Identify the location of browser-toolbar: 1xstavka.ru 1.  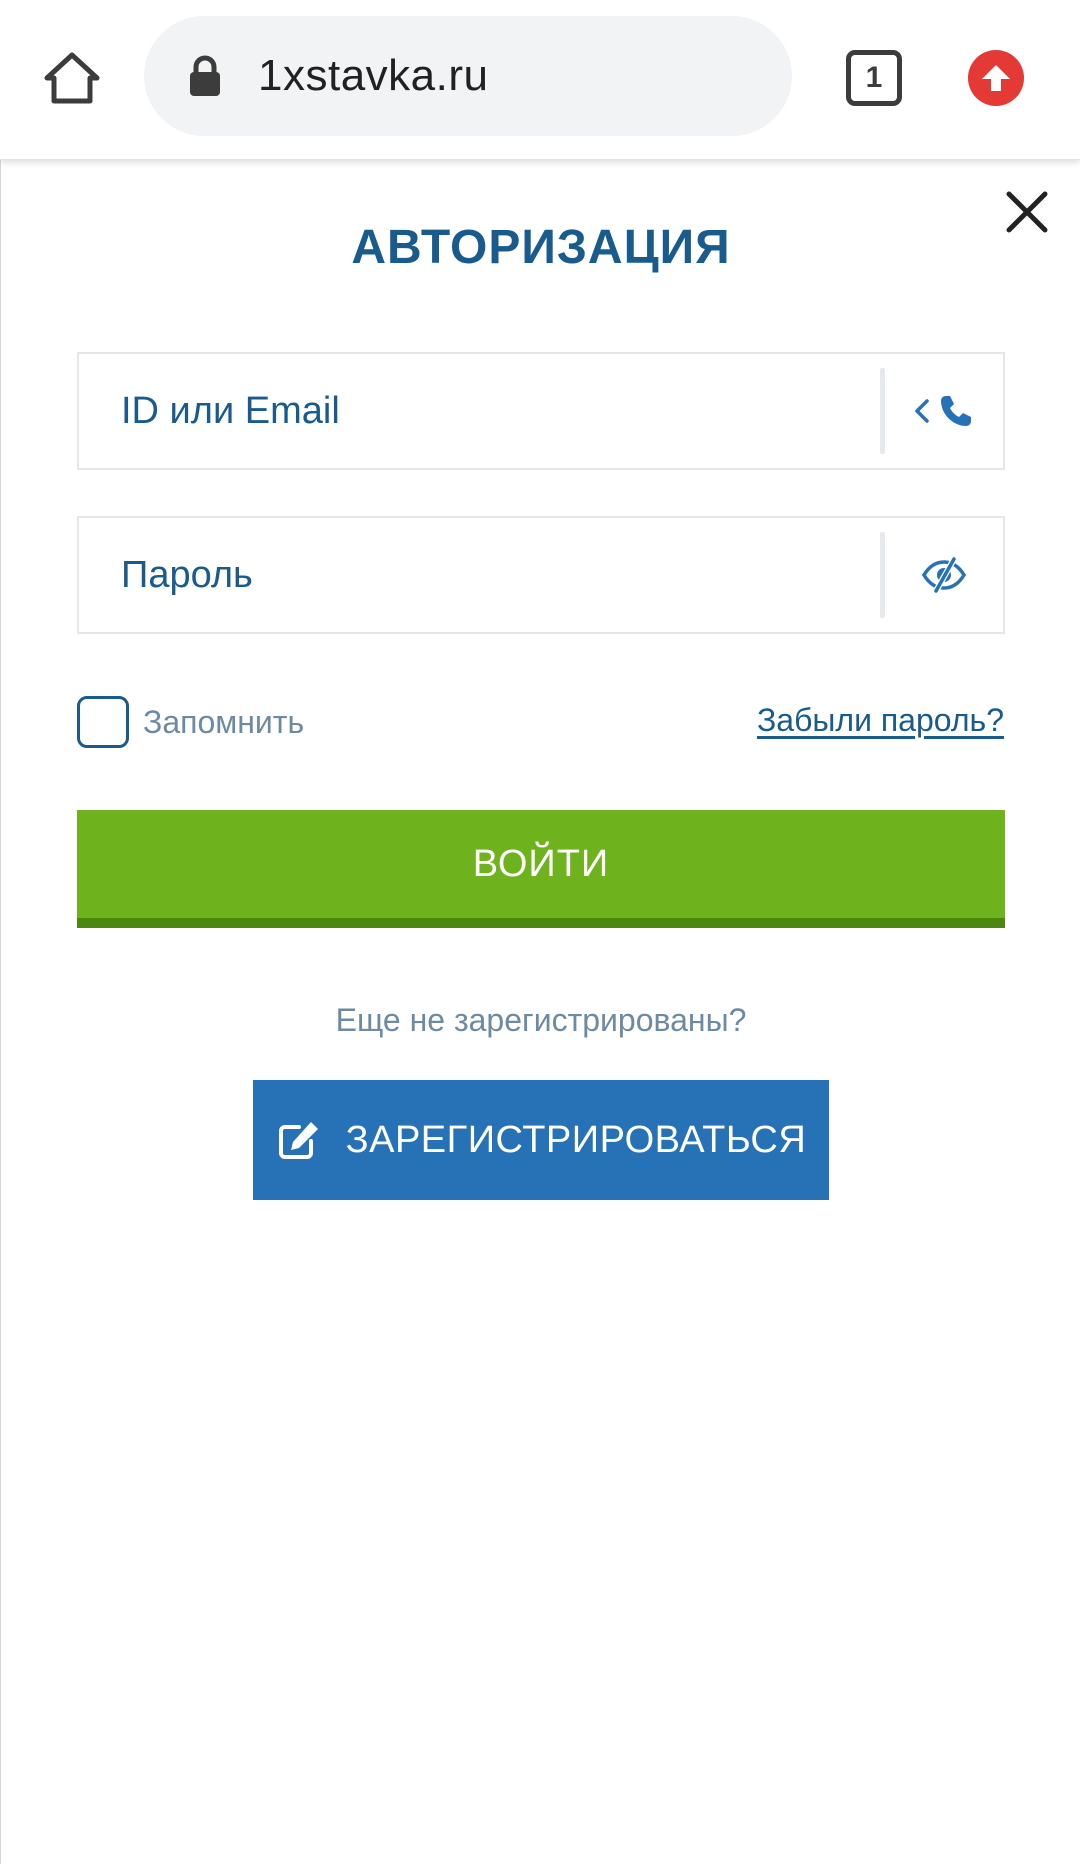
(540, 80).